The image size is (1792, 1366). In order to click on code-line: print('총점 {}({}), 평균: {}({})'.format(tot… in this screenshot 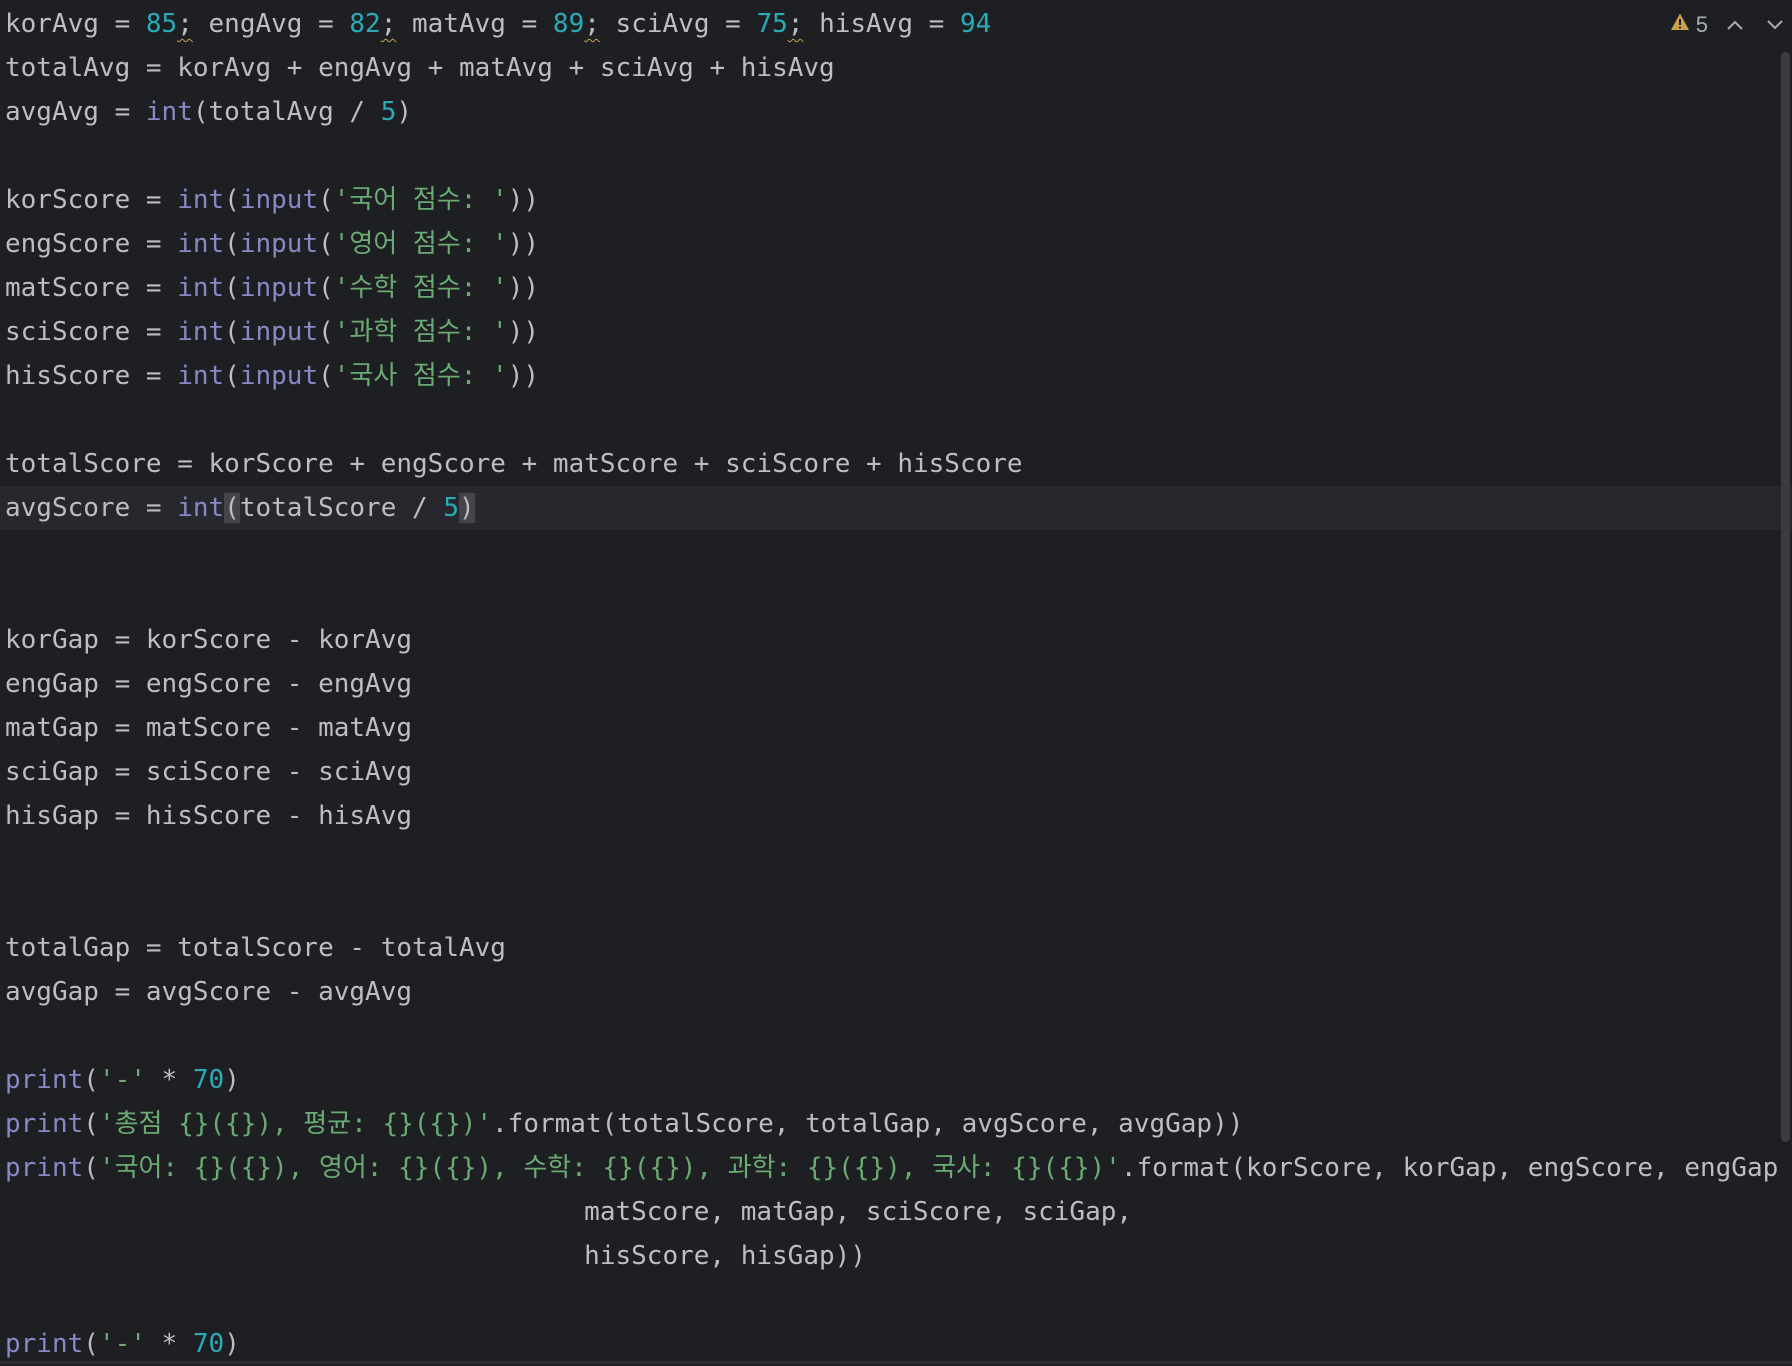, I will do `click(898, 1124)`.